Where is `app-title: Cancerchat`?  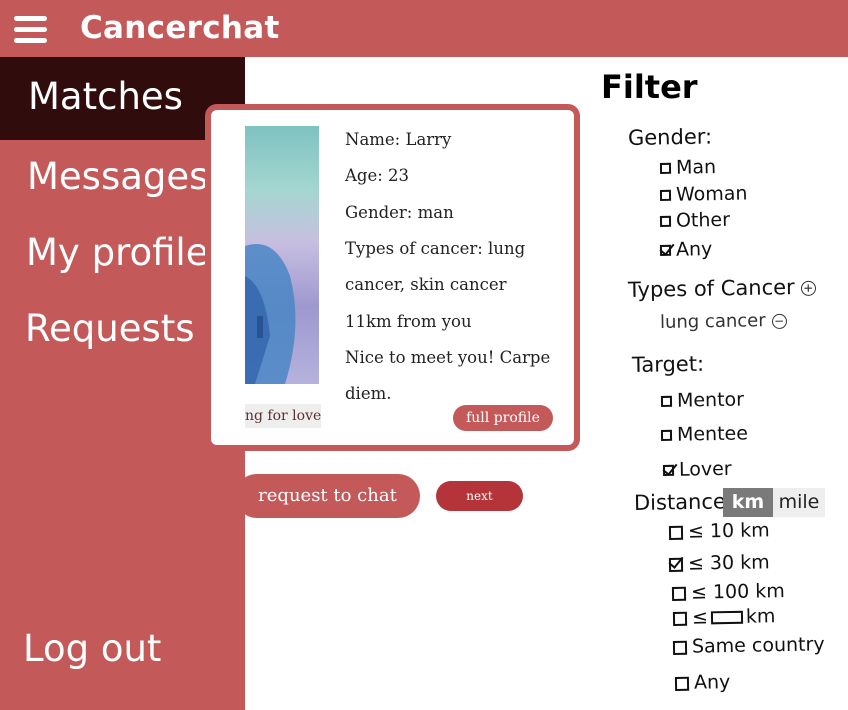
app-title: Cancerchat is located at coordinates (180, 28).